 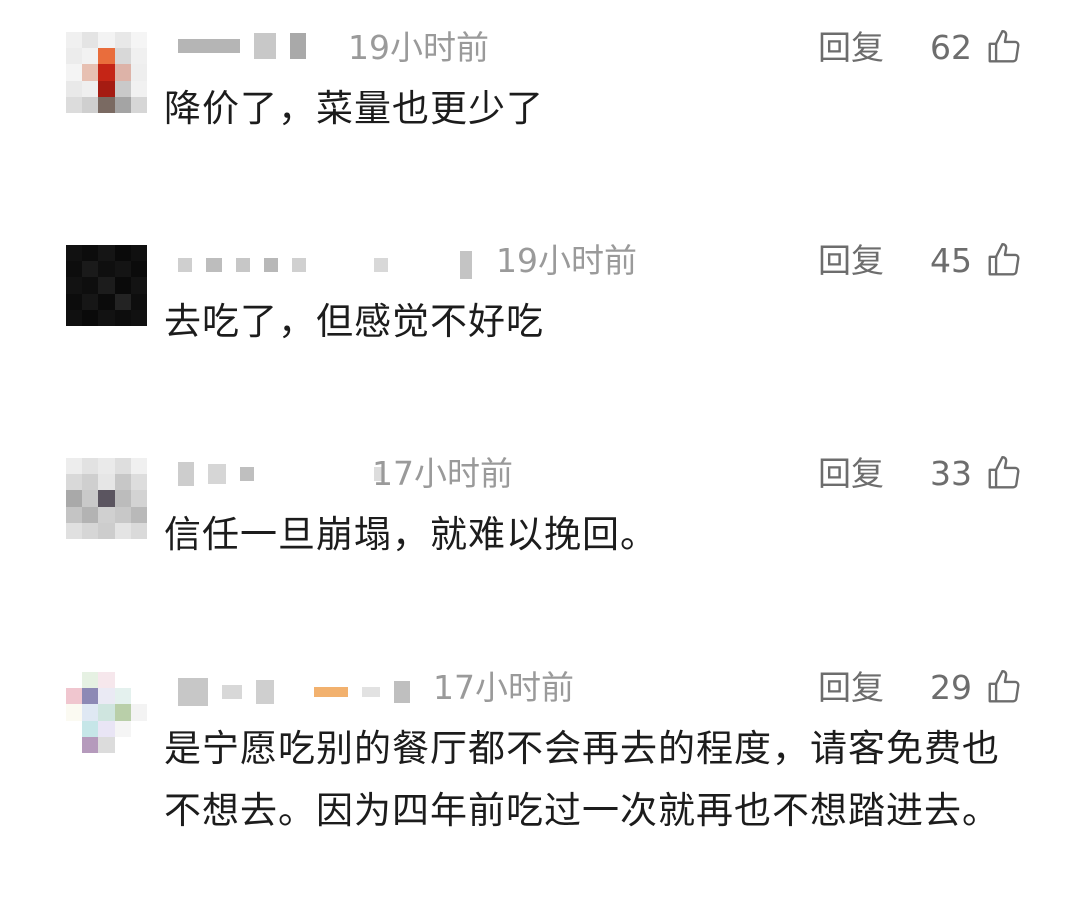 What do you see at coordinates (411, 534) in the screenshot?
I see `comment-text: 信任一旦崩塌，就难以挽回。` at bounding box center [411, 534].